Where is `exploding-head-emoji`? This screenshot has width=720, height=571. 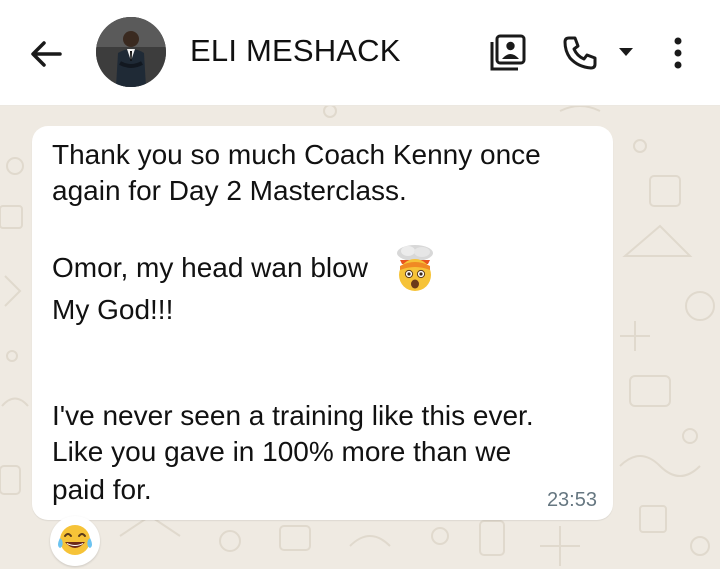
exploding-head-emoji is located at coordinates (415, 270).